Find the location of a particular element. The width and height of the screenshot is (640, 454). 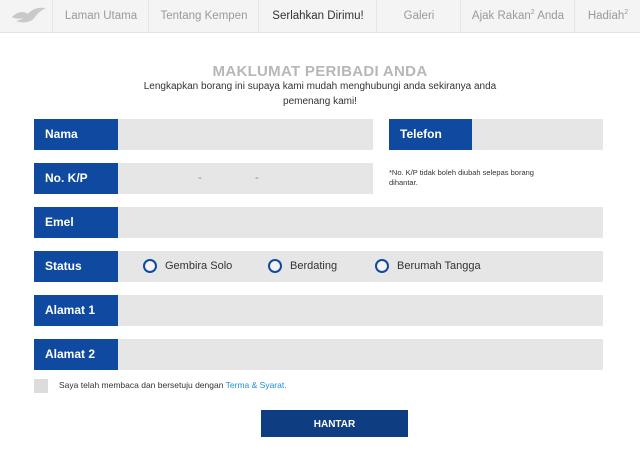

nav-item-laman-utama: Laman Utama is located at coordinates (100, 16).